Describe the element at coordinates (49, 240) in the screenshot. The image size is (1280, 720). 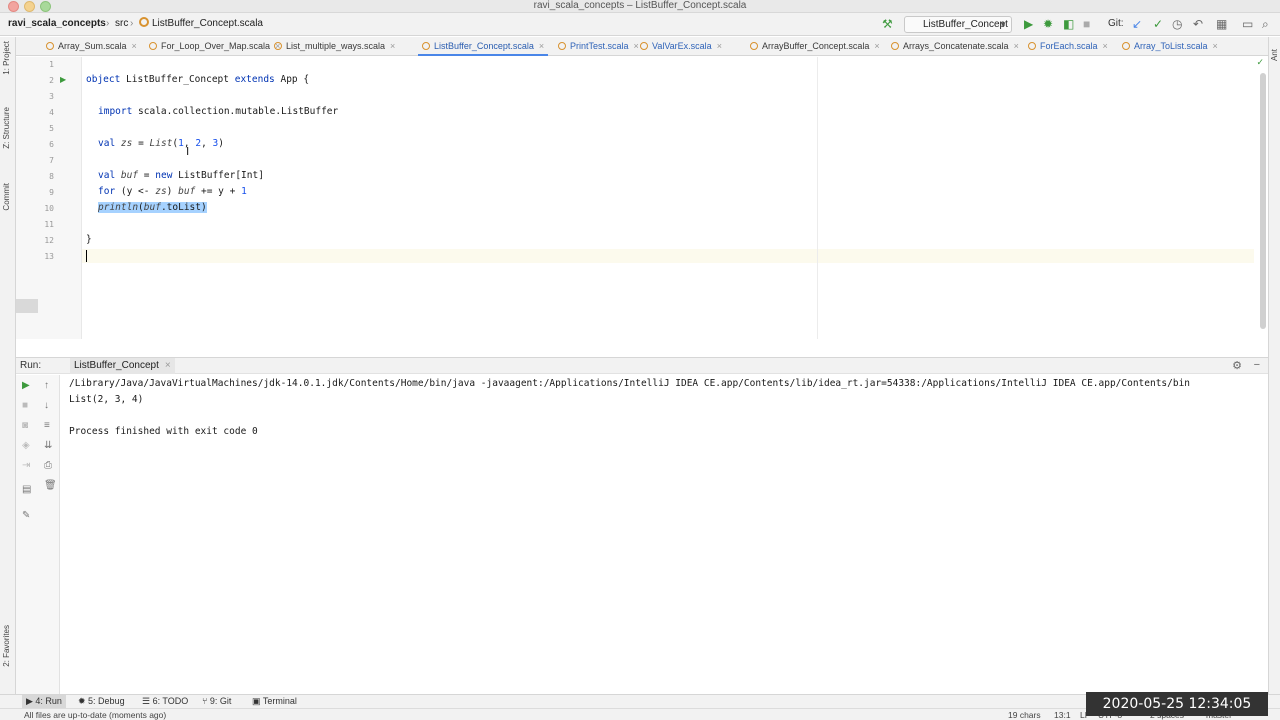
I see `line-number: 12` at that location.